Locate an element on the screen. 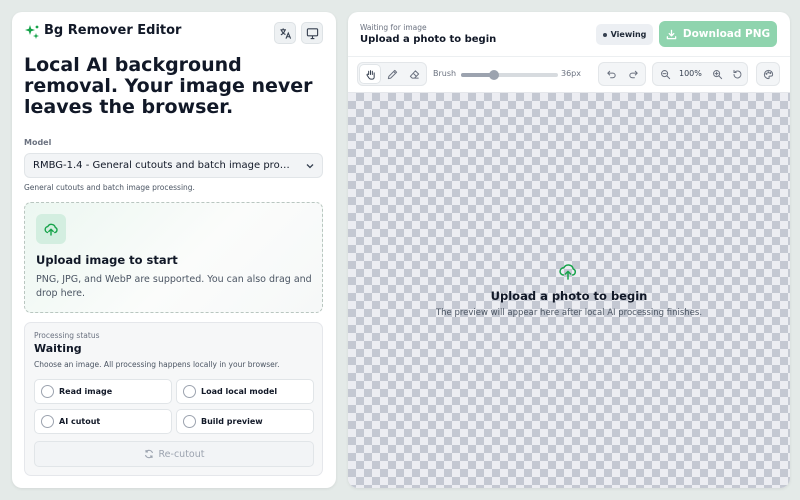 The width and height of the screenshot is (800, 500). eraser-icon is located at coordinates (414, 74).